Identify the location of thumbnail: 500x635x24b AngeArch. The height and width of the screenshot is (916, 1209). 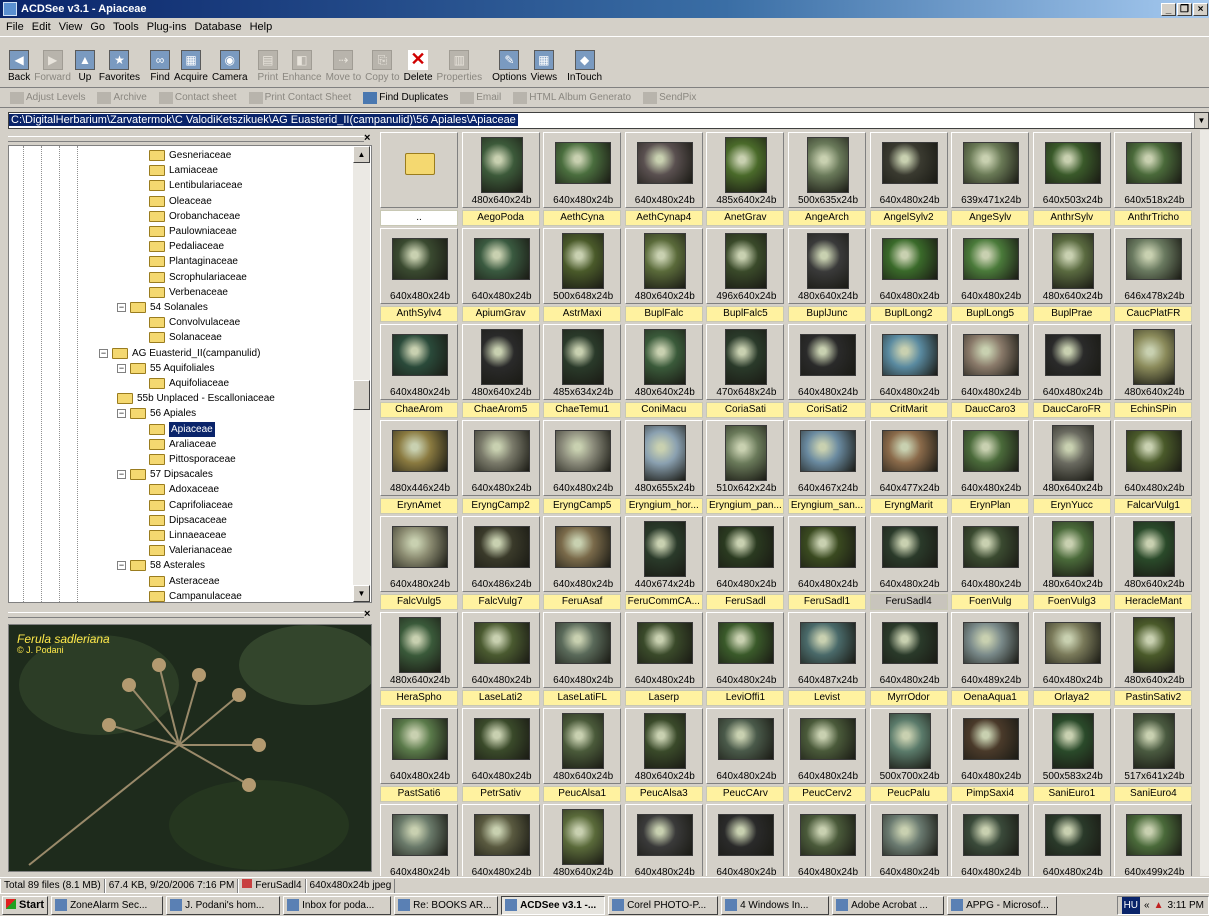
(827, 179).